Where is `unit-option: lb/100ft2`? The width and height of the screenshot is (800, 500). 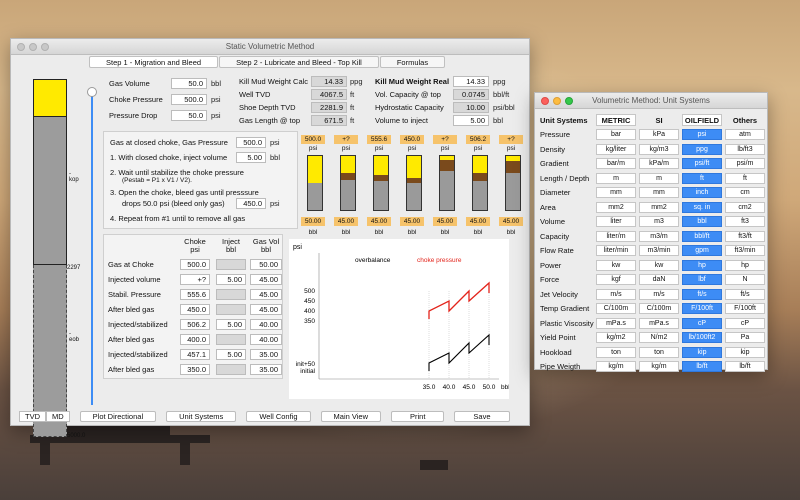 unit-option: lb/100ft2 is located at coordinates (702, 338).